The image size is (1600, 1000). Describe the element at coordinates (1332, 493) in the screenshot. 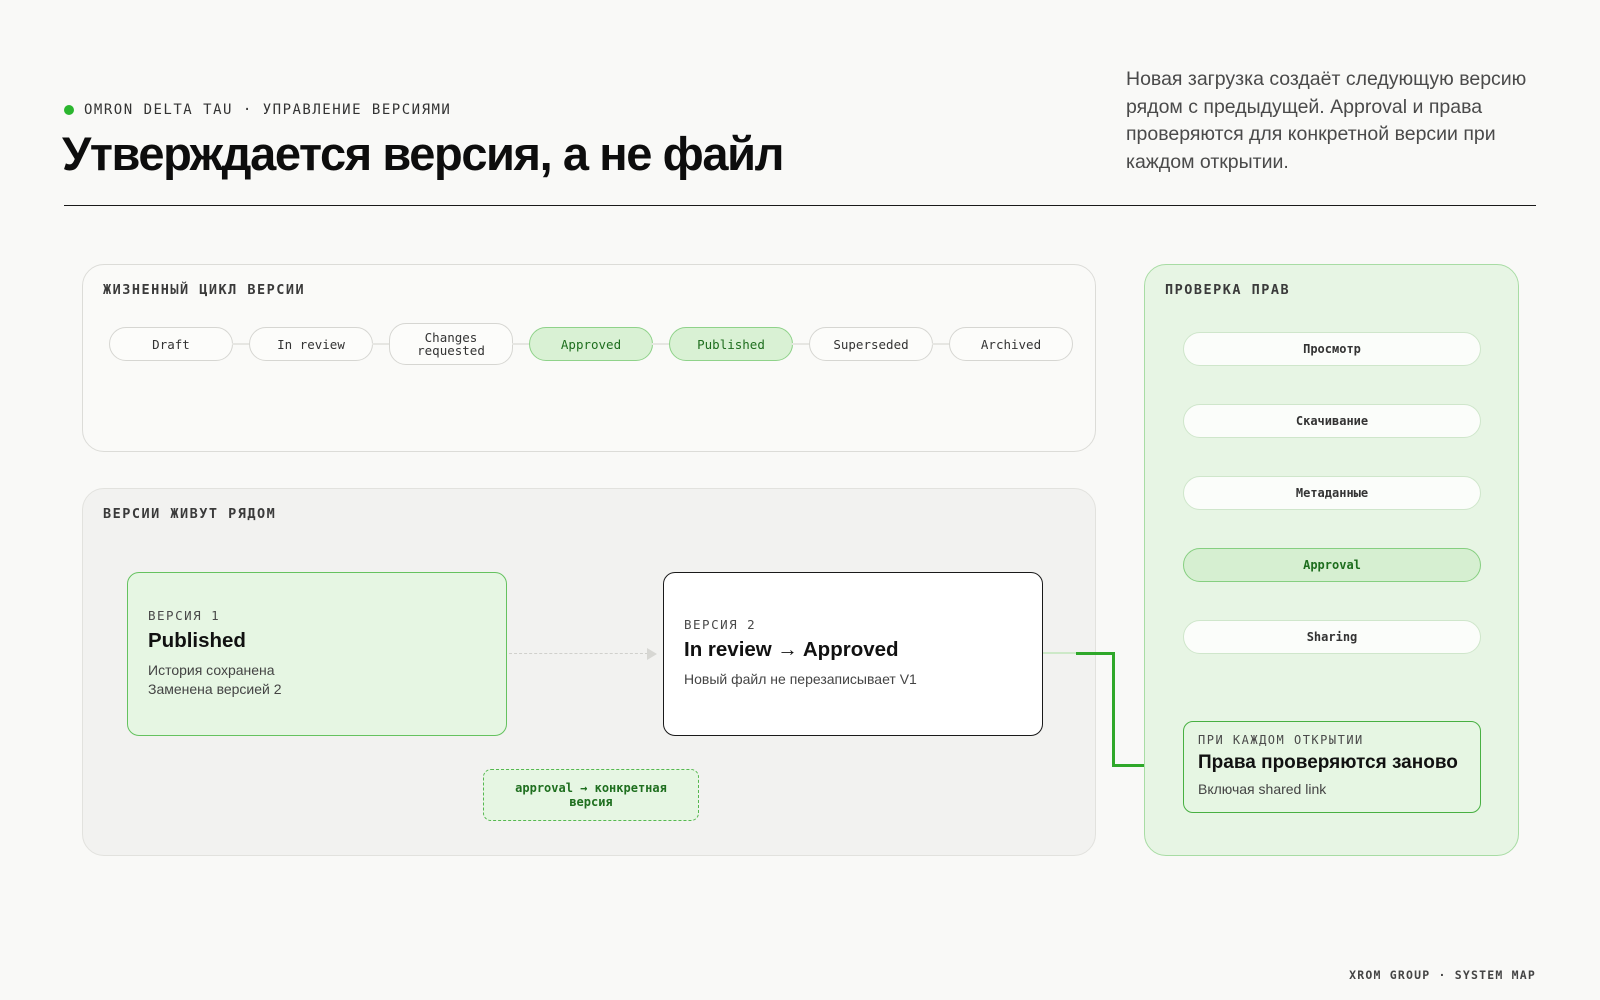

I see `rights-check-item: Метаданные` at that location.